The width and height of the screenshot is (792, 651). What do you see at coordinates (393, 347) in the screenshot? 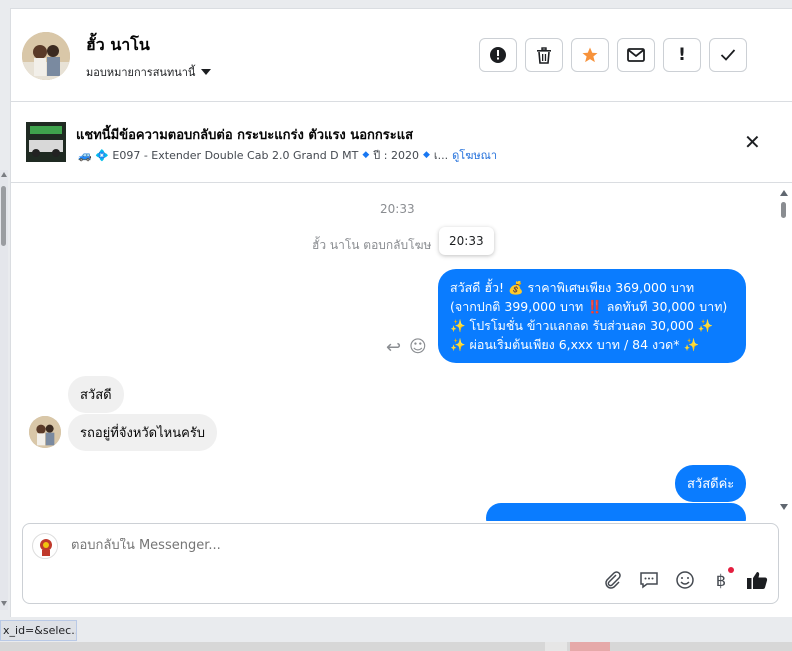
I see `reply-icon: ↩` at bounding box center [393, 347].